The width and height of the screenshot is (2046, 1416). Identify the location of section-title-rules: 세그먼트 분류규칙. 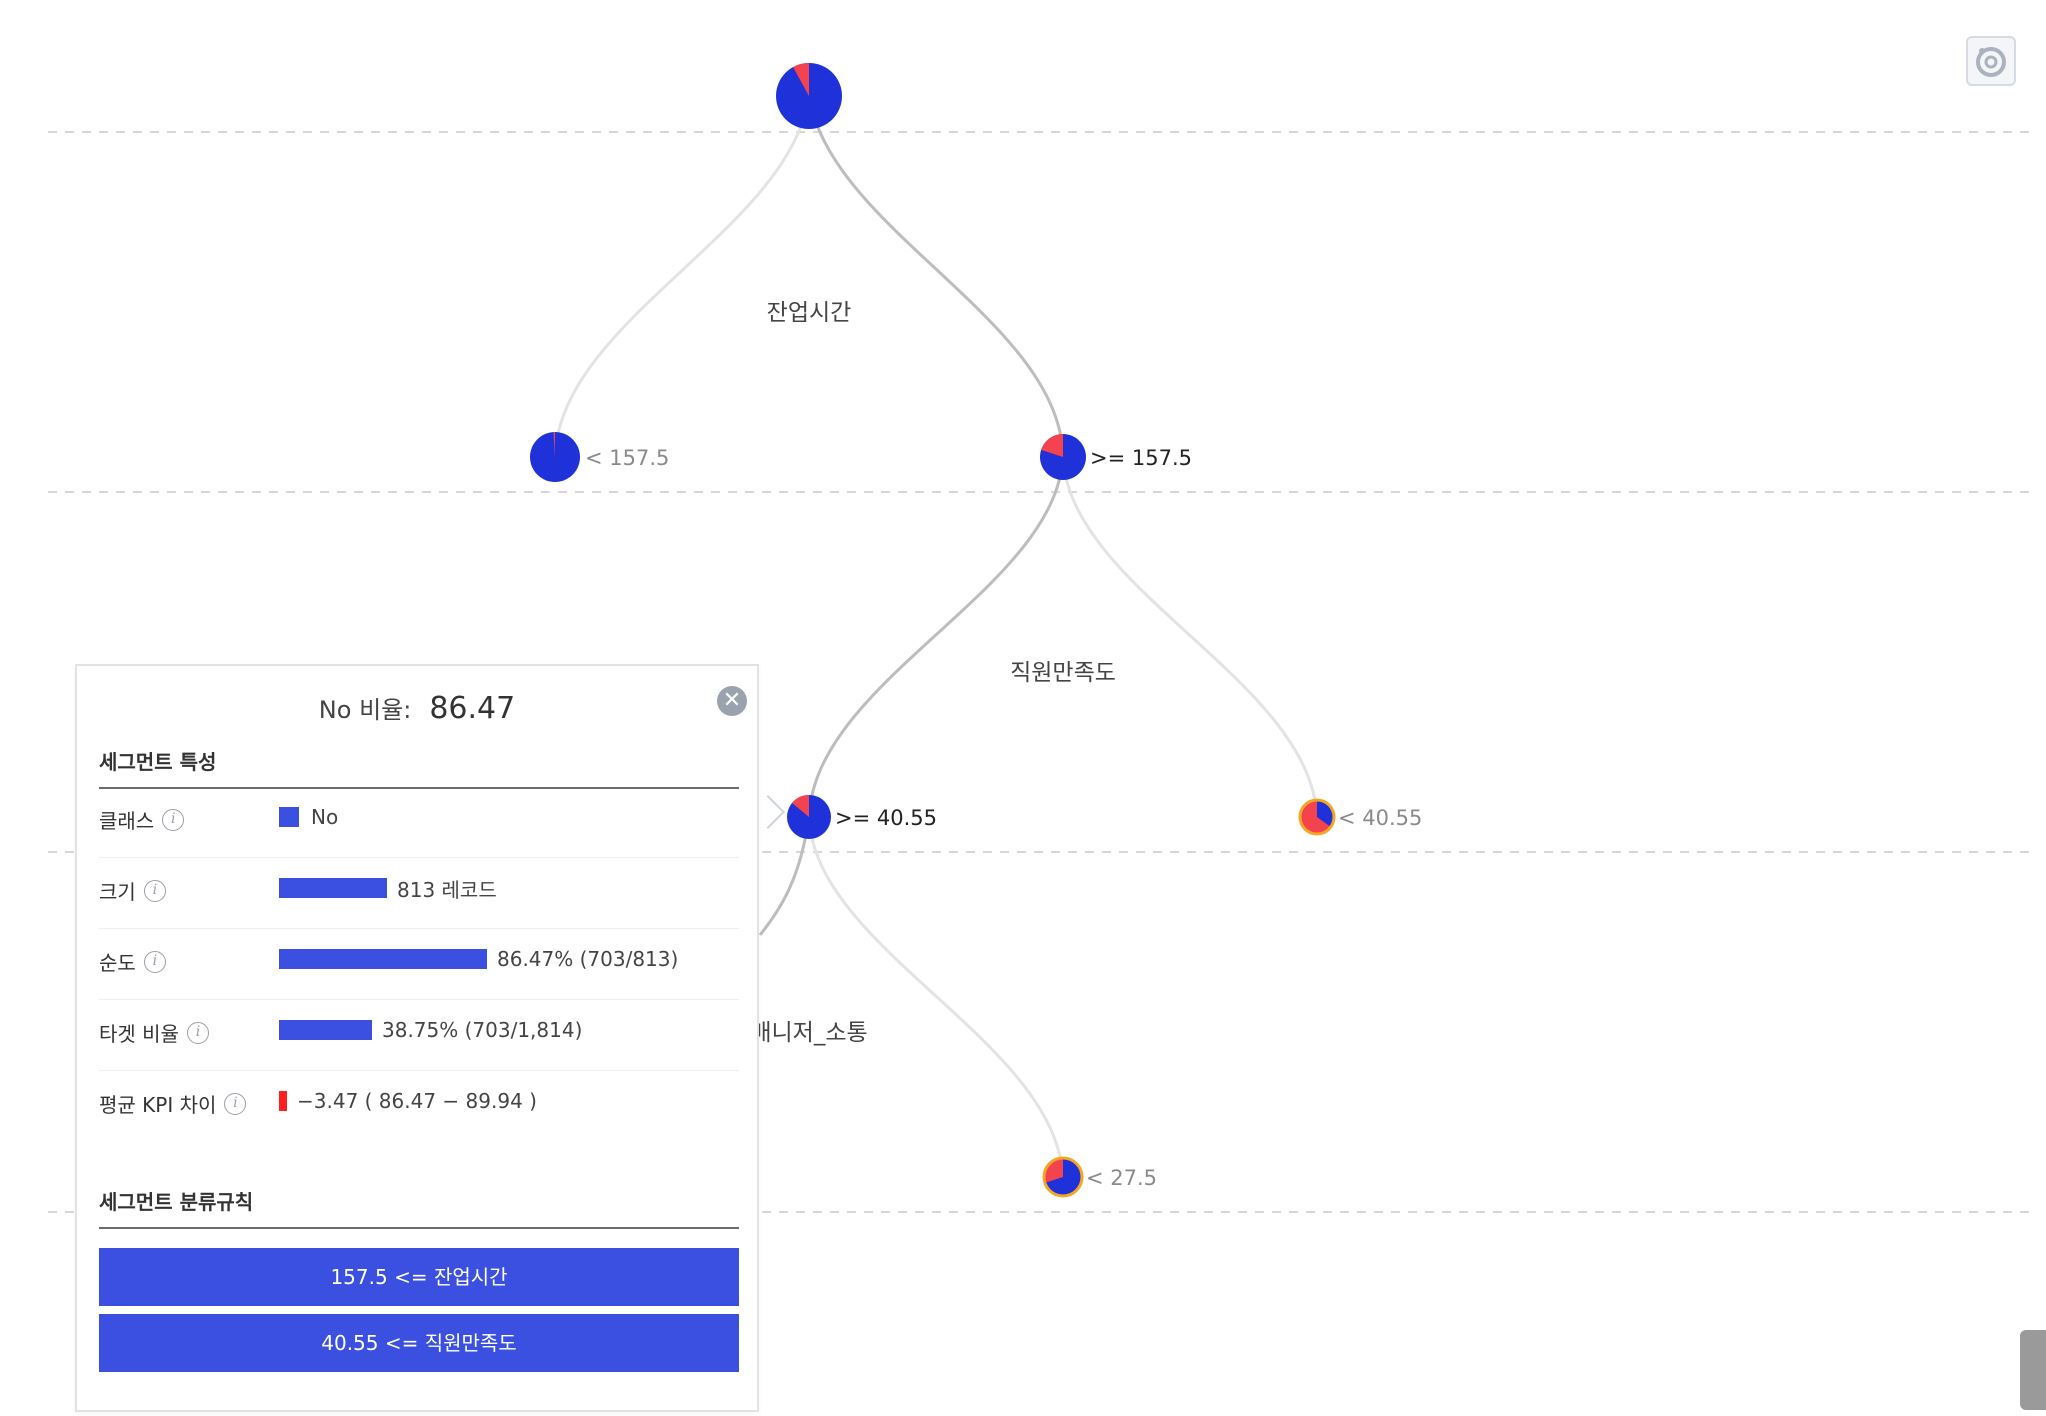
(419, 1207).